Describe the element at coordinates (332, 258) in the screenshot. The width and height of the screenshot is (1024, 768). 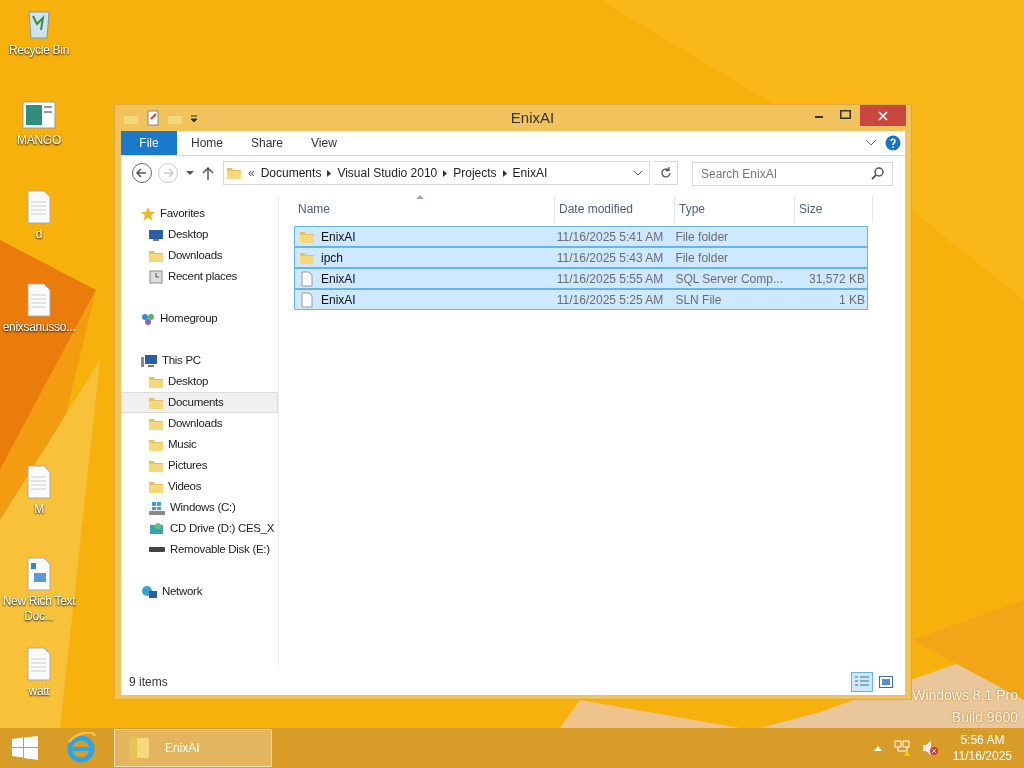
I see `file-name: ipch` at that location.